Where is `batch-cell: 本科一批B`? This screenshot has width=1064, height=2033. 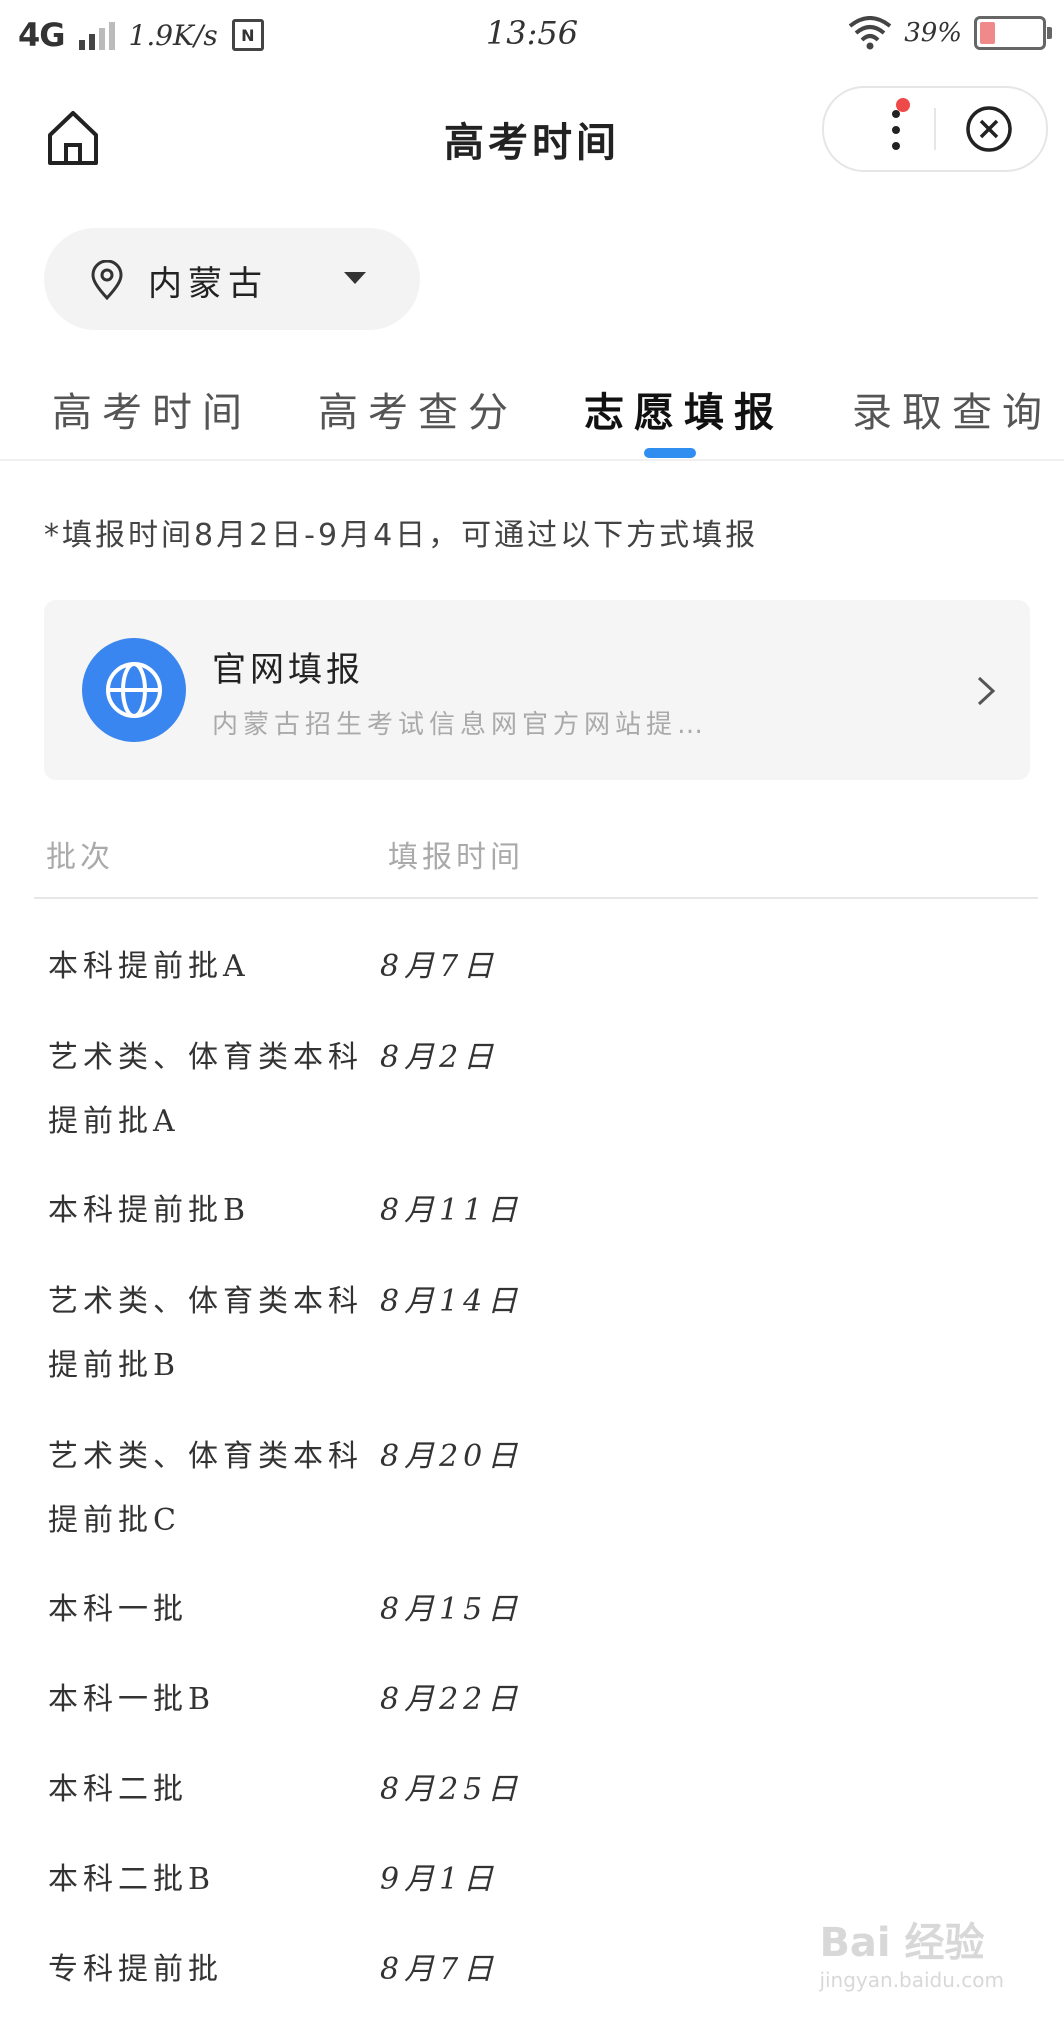
batch-cell: 本科一批B is located at coordinates (132, 1699).